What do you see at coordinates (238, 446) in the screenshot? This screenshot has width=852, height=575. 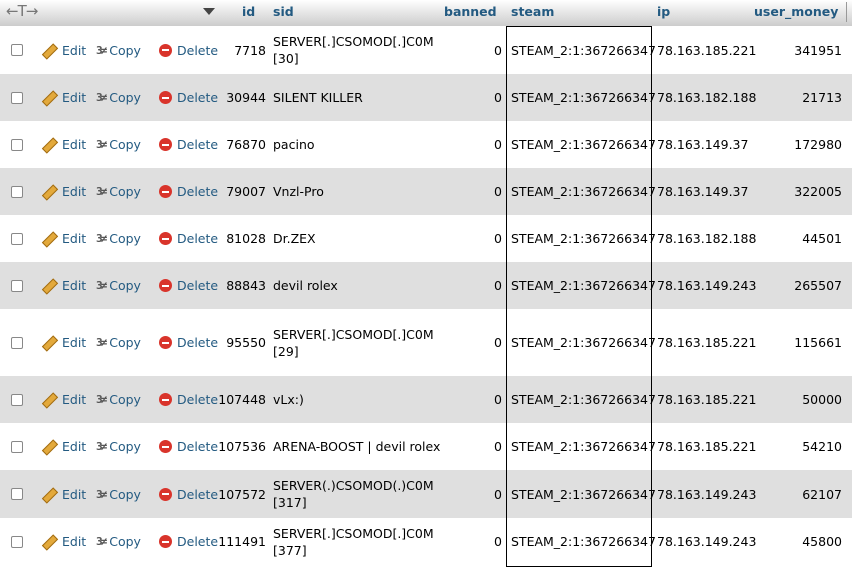 I see `cell-id: 107536` at bounding box center [238, 446].